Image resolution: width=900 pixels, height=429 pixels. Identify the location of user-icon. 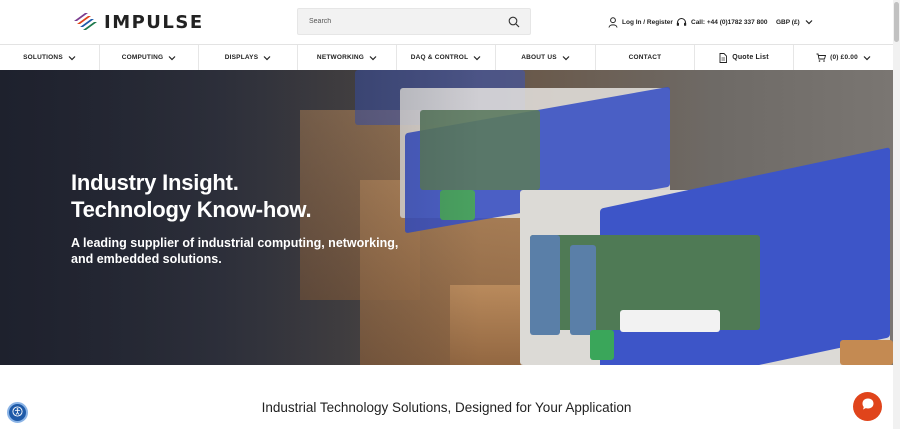
(613, 22).